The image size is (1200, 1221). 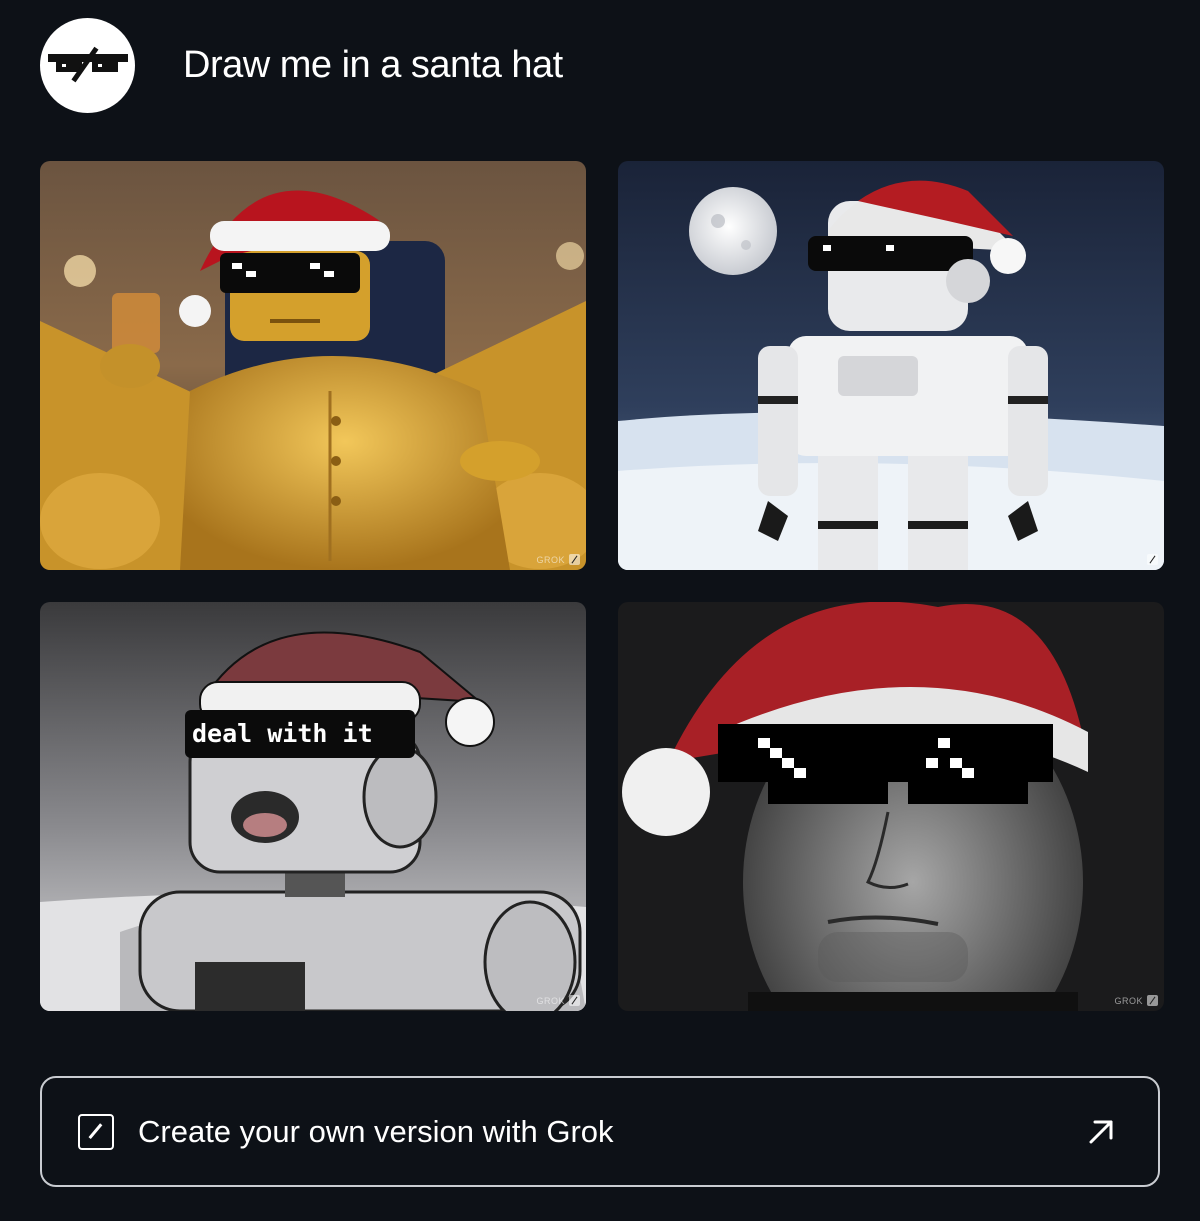 I want to click on deal-with-it-caption: deal with it, so click(x=282, y=733).